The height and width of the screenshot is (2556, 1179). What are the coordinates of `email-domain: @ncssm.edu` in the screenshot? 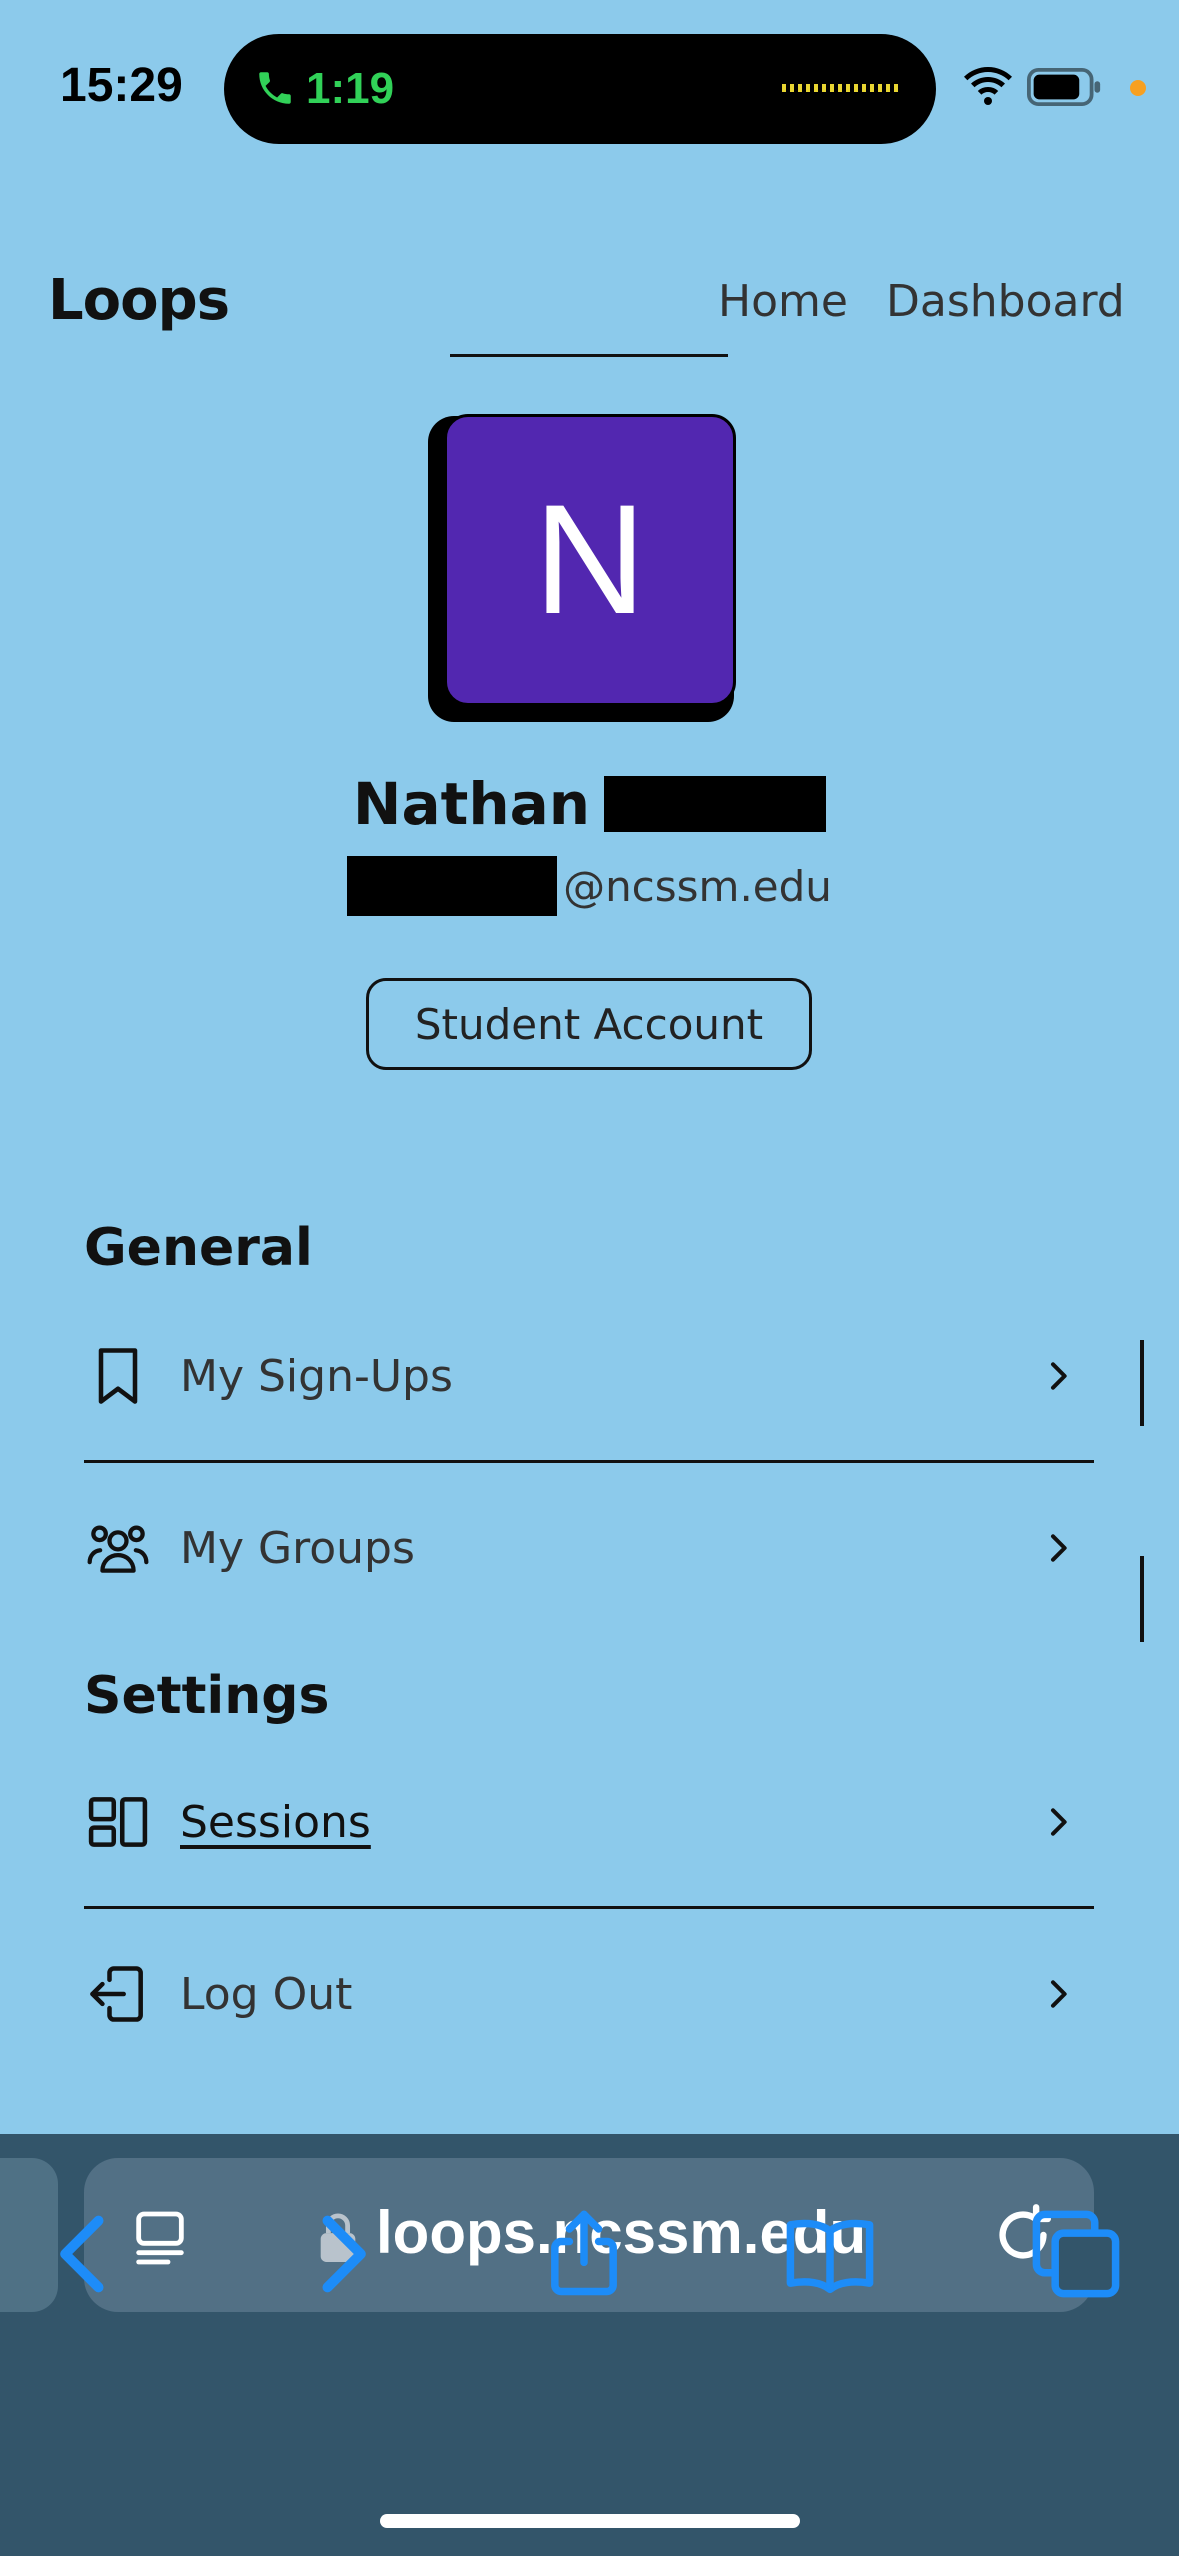 It's located at (697, 886).